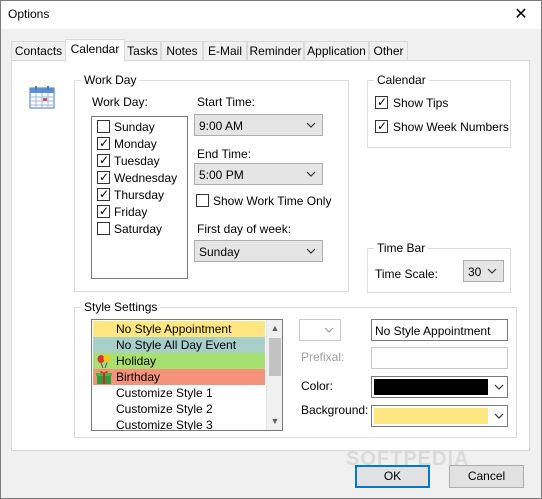 The height and width of the screenshot is (499, 542). I want to click on label-saturday: Saturday, so click(138, 229).